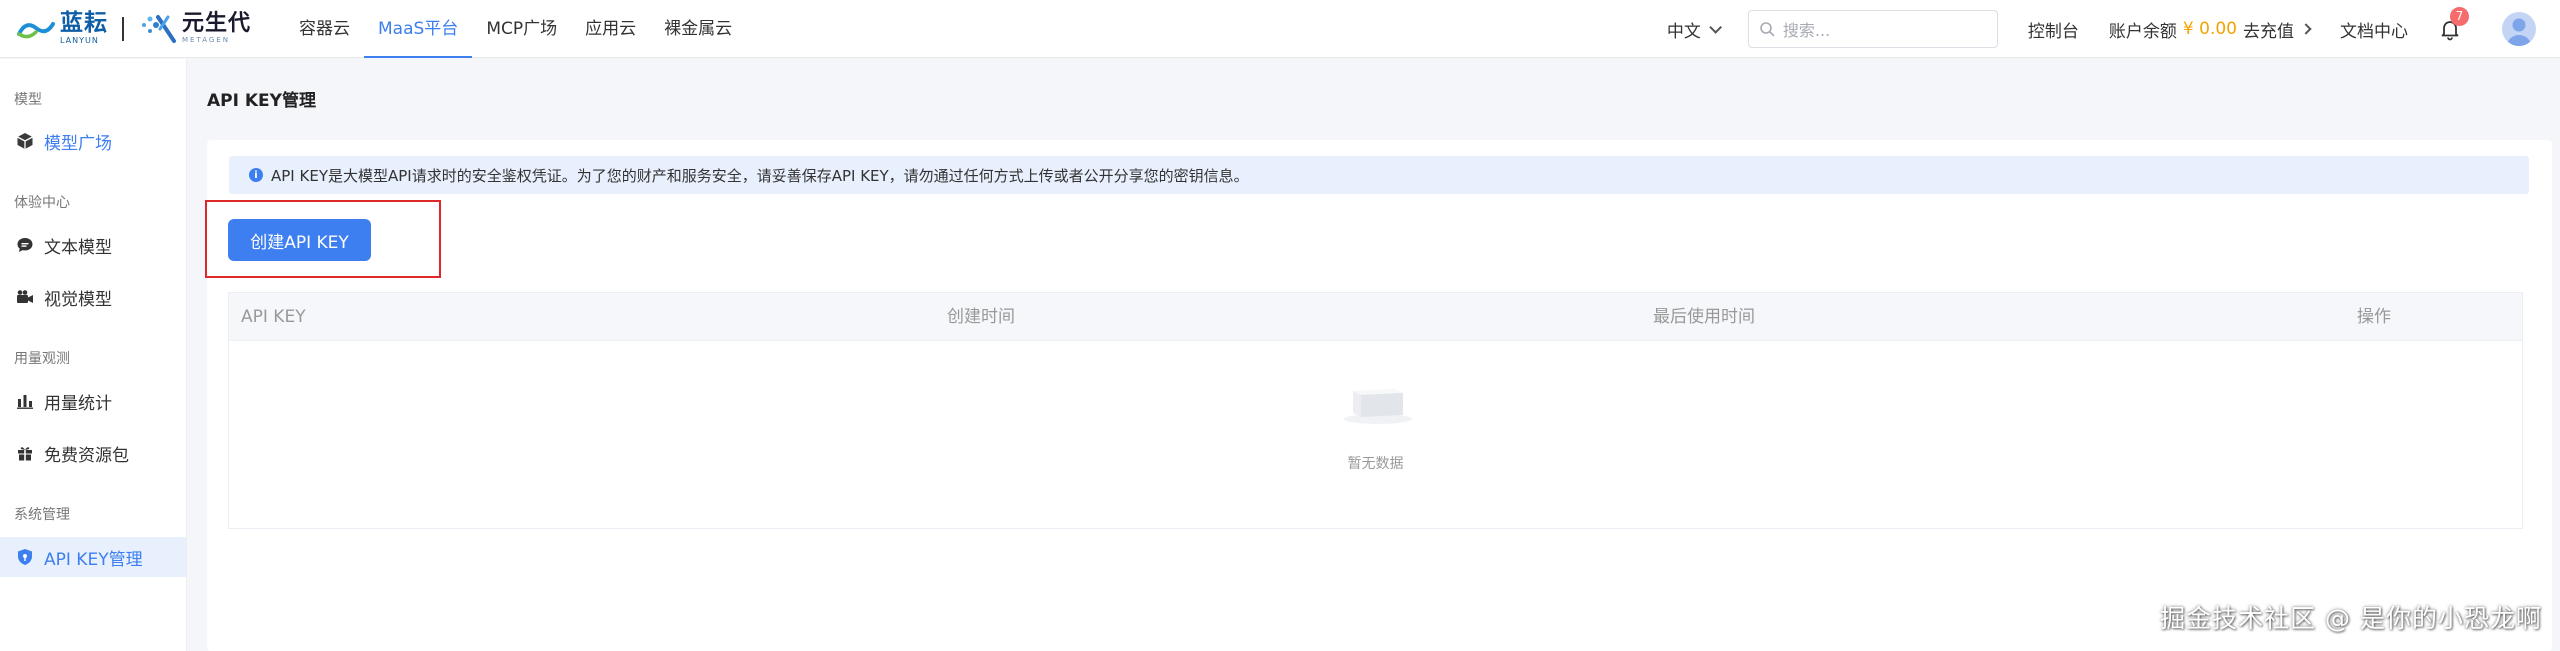  Describe the element at coordinates (78, 299) in the screenshot. I see `sidebar-item-label: 视觉模型` at that location.